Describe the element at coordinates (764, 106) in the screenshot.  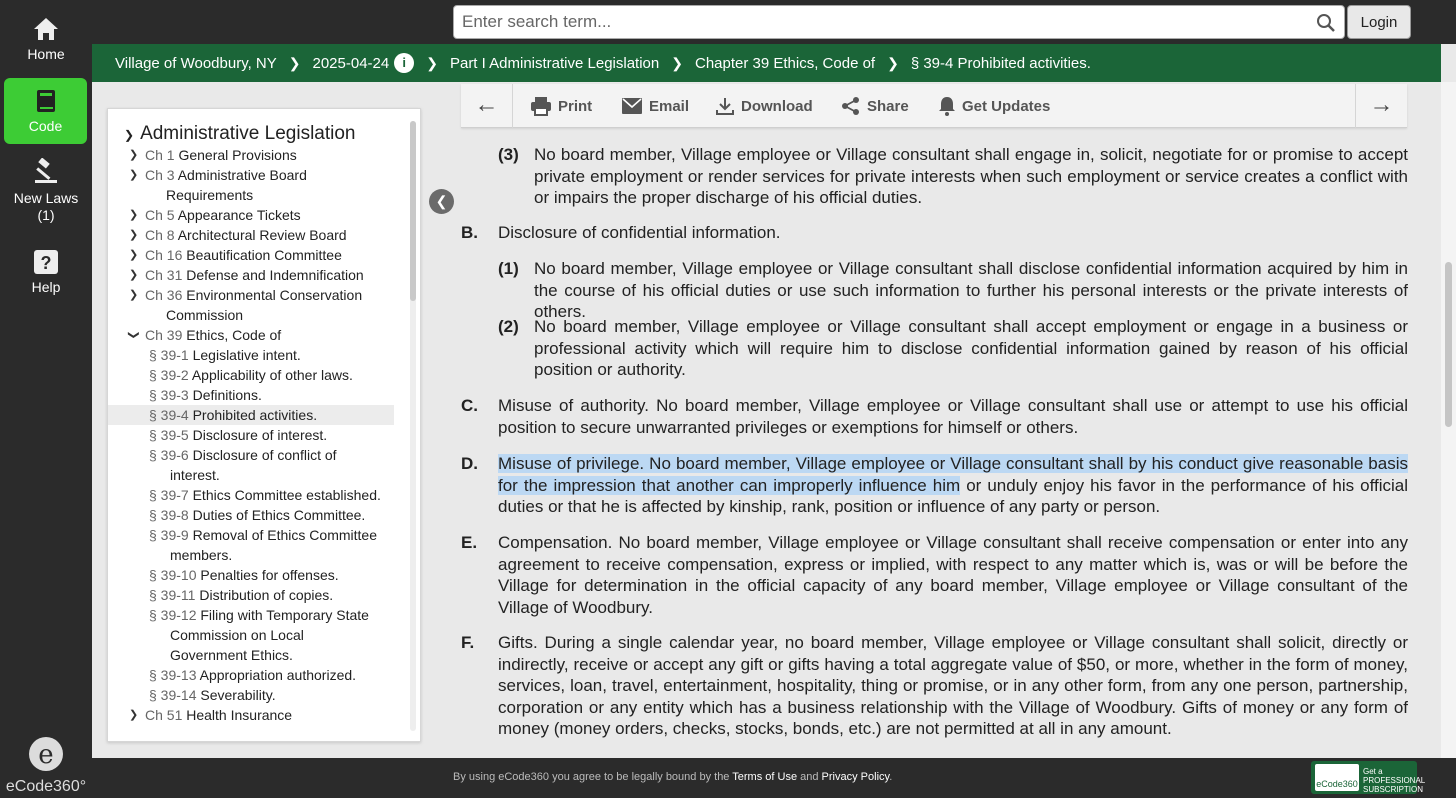
I see `download-button: Download` at that location.